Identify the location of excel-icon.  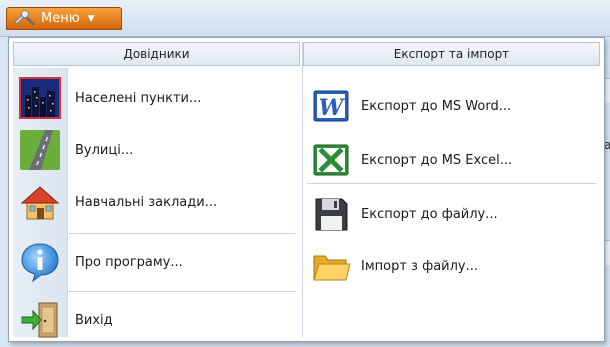
(331, 160).